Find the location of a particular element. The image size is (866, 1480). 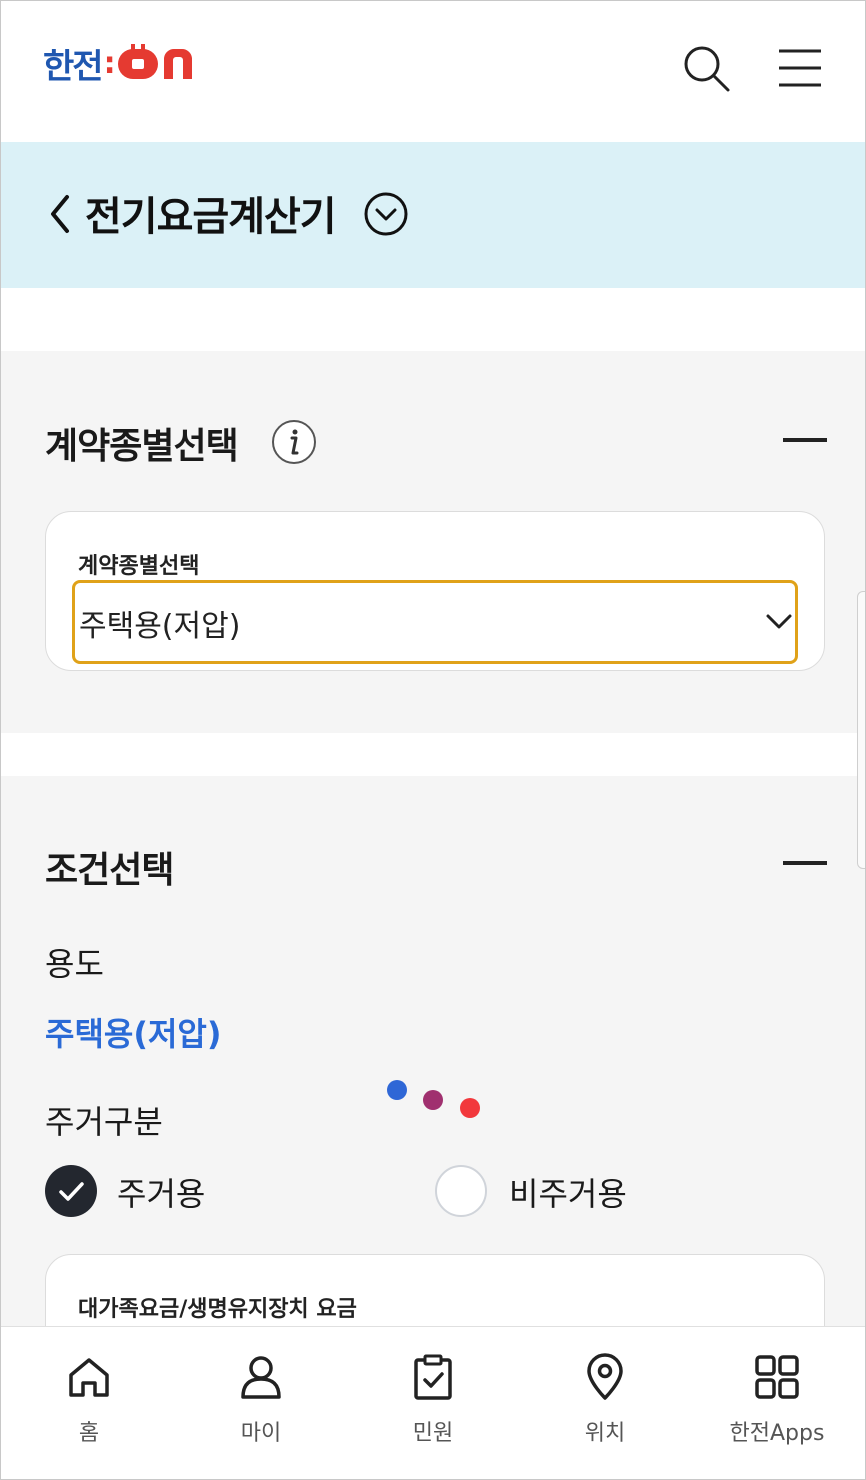

residential-radio-label: 주거용 is located at coordinates (161, 1192).